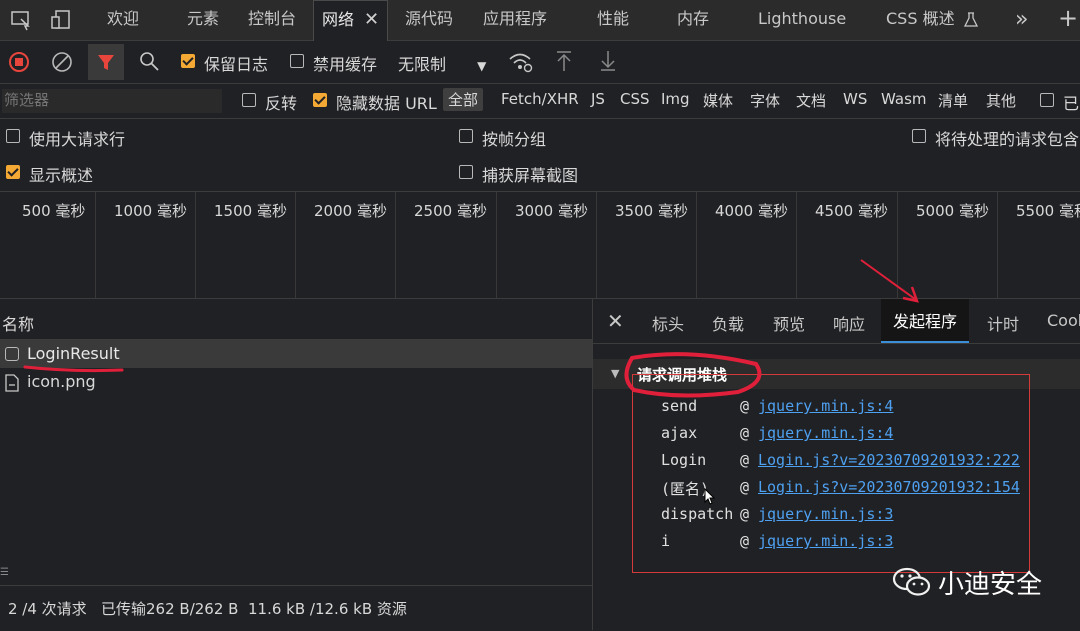 Image resolution: width=1080 pixels, height=631 pixels. Describe the element at coordinates (953, 100) in the screenshot. I see `filter-type-manifest: 清单` at that location.